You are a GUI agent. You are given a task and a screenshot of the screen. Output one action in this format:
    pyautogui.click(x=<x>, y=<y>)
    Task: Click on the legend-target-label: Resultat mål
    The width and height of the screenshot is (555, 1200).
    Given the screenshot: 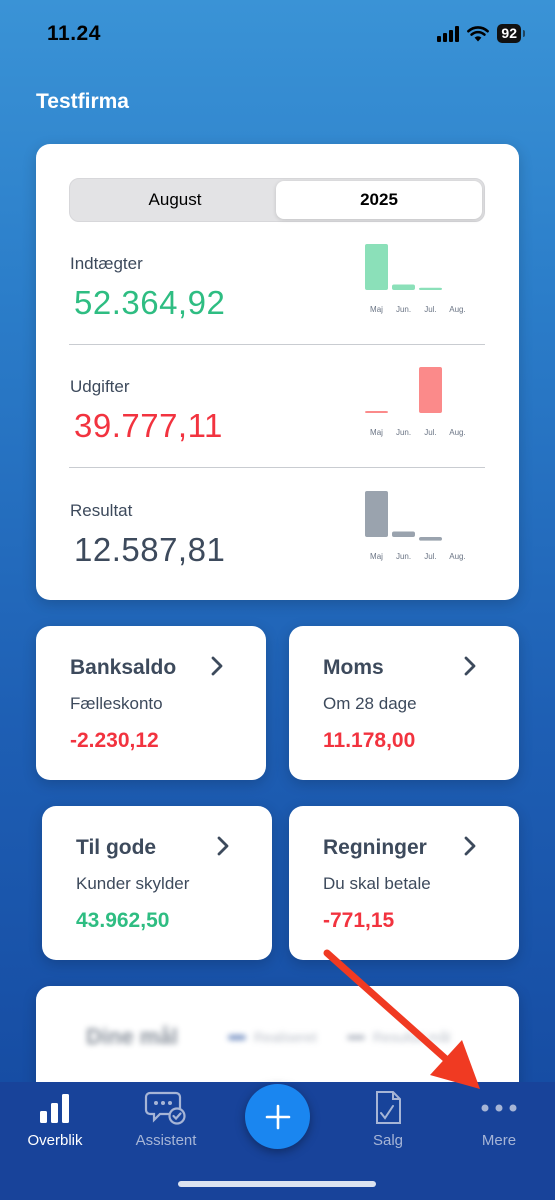 What is the action you would take?
    pyautogui.click(x=411, y=1037)
    